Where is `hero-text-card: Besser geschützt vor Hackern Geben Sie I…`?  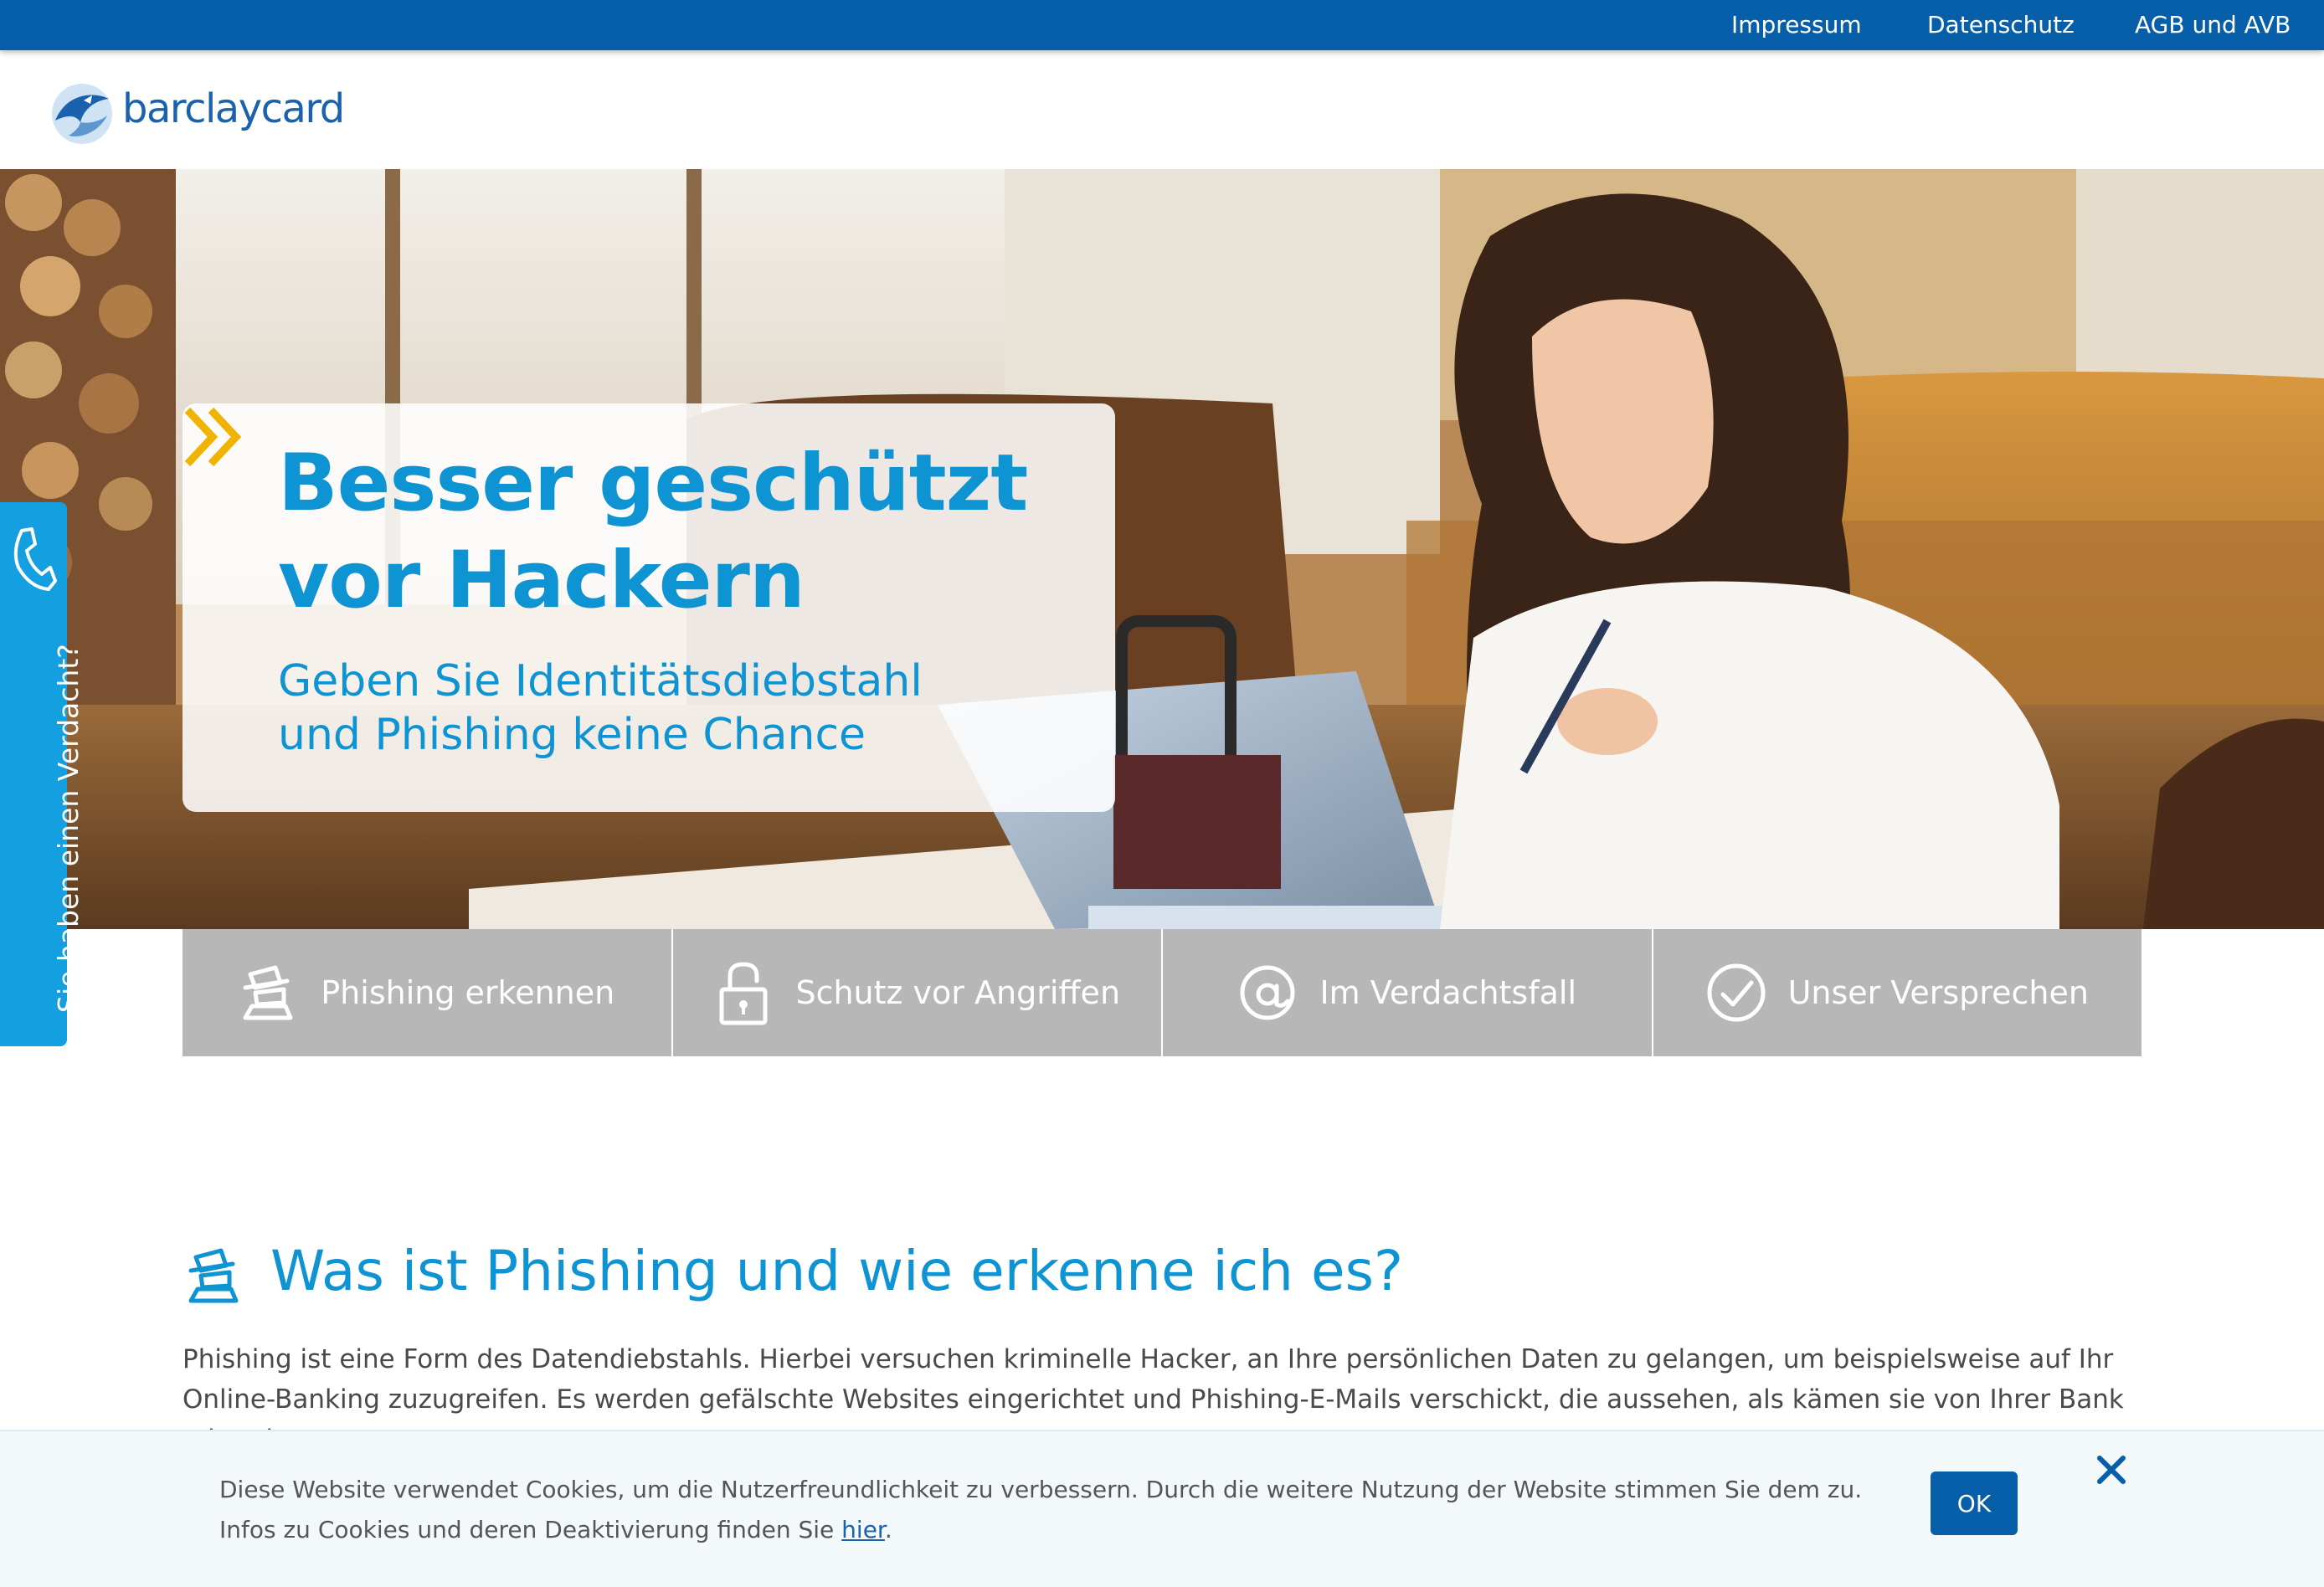
hero-text-card: Besser geschützt vor Hackern Geben Sie I… is located at coordinates (649, 607).